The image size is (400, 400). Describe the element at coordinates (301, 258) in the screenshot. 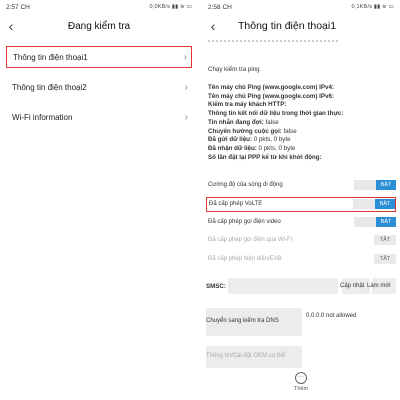

I see `toggle-row: Đã cấp phép hiện diện/EAB TẮT` at that location.